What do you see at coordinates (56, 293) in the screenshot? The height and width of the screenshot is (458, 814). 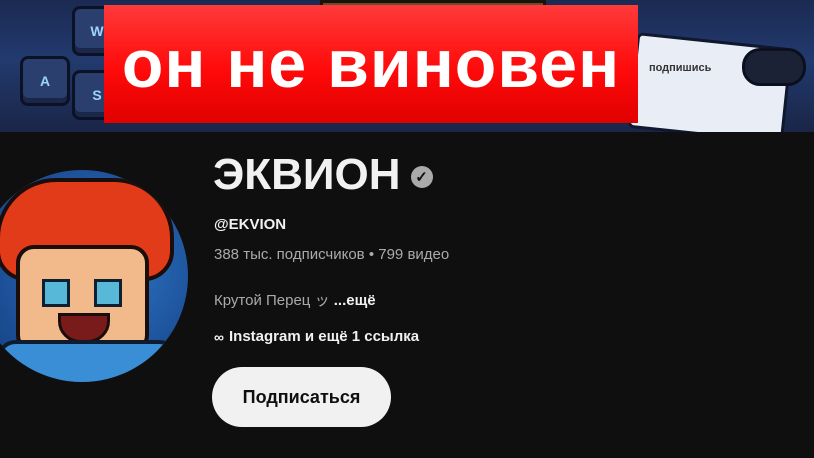 I see `avatar-eye-left` at bounding box center [56, 293].